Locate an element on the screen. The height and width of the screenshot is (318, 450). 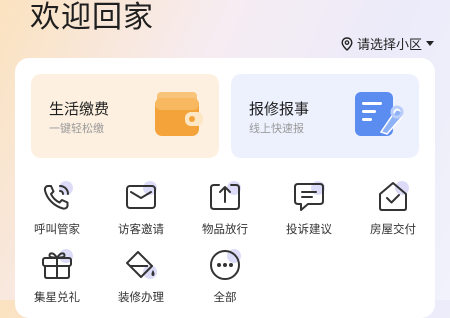
service-item-star-gift: 集星兑礼 is located at coordinates (57, 276).